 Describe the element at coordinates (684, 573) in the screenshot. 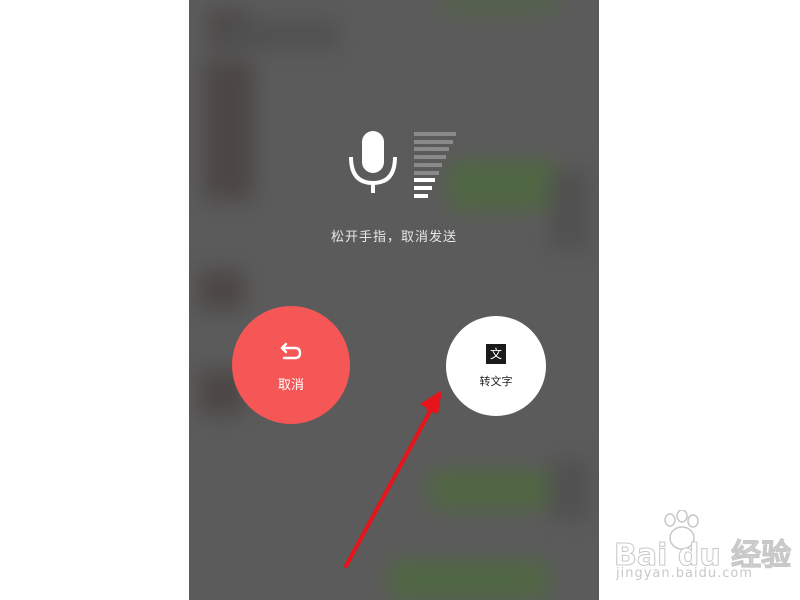

I see `watermark-url: jingyan.baidu.com` at that location.